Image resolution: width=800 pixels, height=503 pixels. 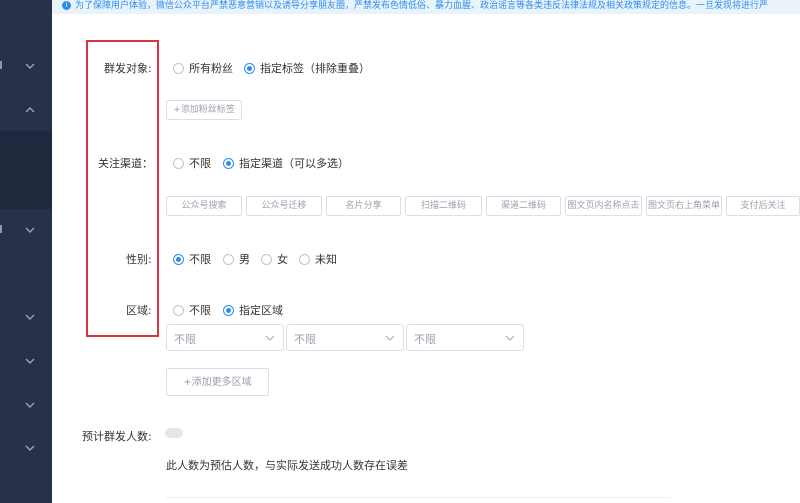 What do you see at coordinates (315, 68) in the screenshot?
I see `target-radio-tags-label: 指定标签（排除重叠）` at bounding box center [315, 68].